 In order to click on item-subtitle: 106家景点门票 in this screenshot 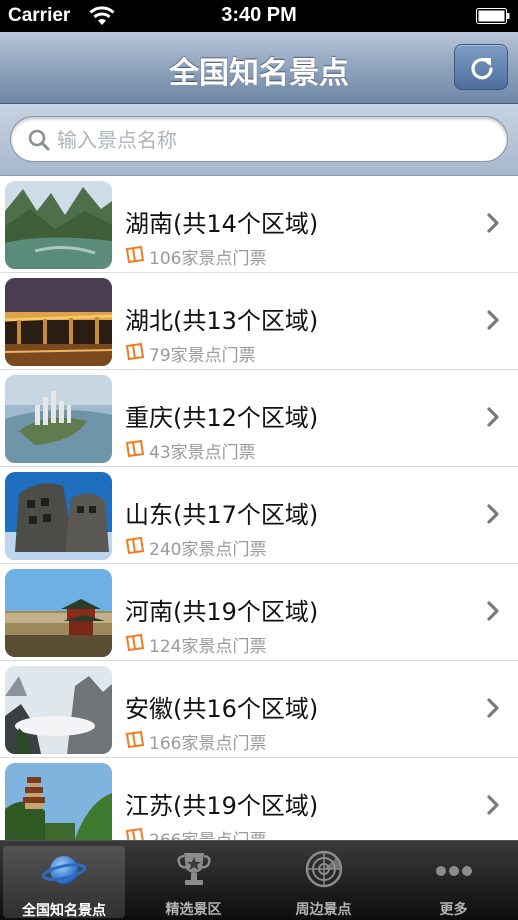, I will do `click(208, 259)`.